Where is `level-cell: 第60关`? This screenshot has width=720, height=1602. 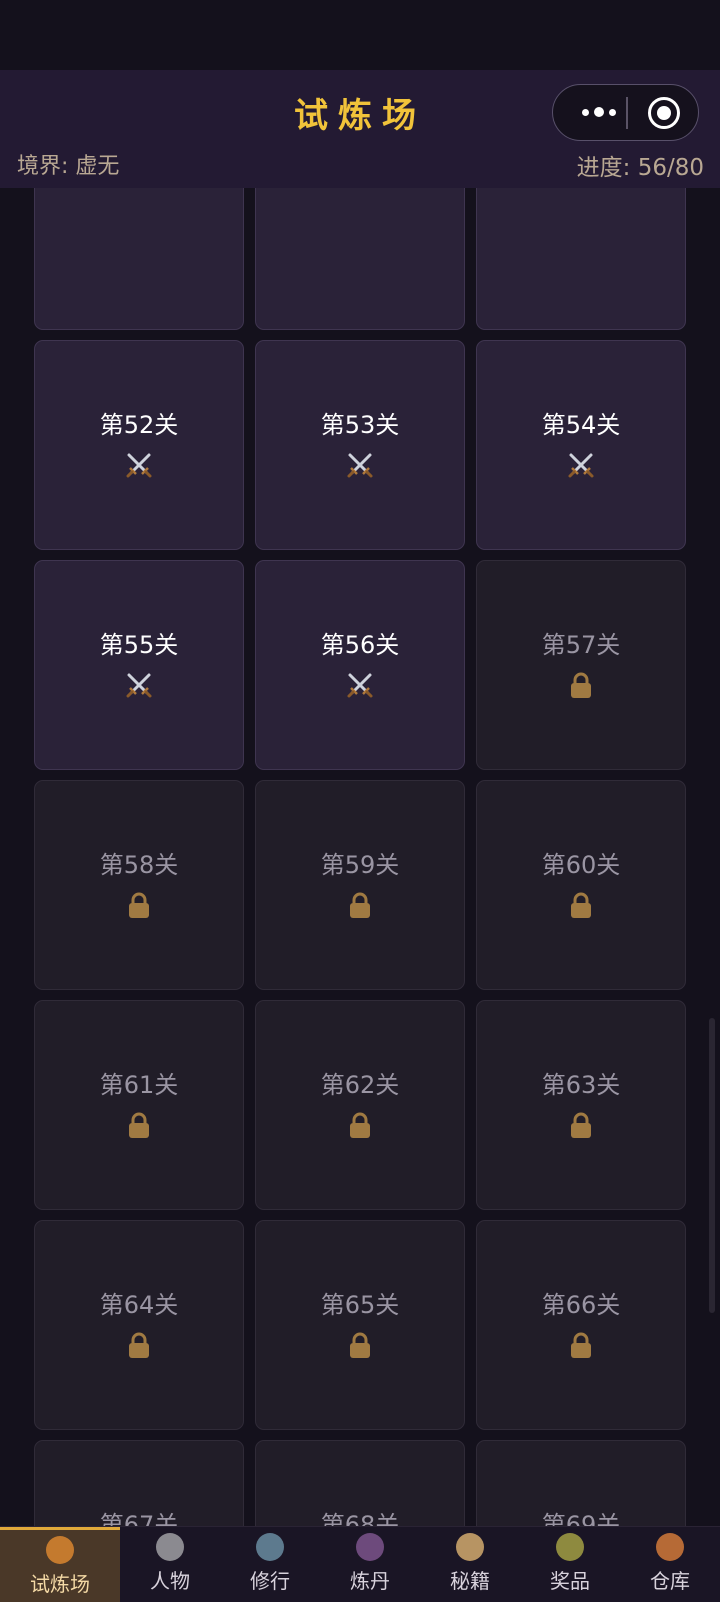
level-cell: 第60关 is located at coordinates (581, 885).